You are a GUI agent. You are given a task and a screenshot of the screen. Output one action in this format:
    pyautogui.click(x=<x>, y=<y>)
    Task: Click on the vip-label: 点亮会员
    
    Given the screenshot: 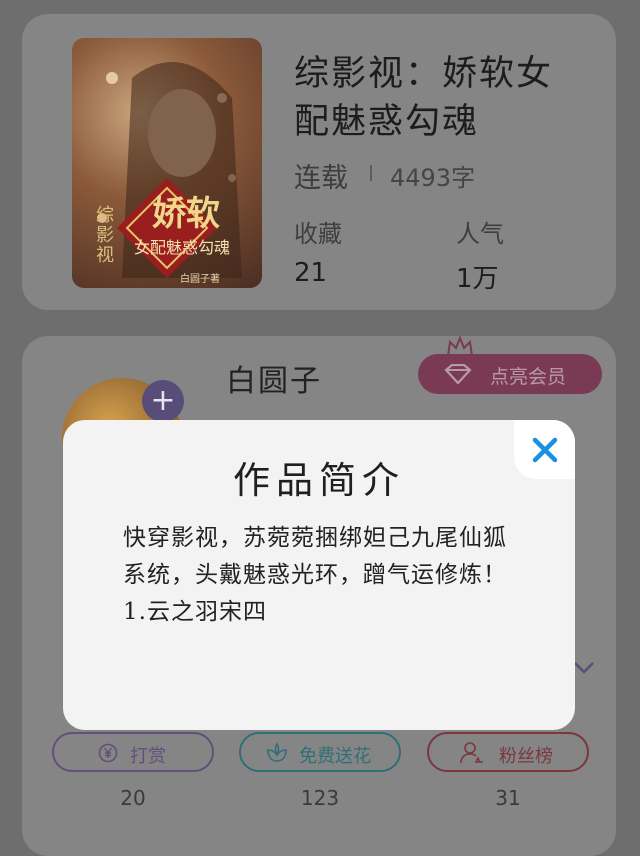 What is the action you would take?
    pyautogui.click(x=528, y=377)
    